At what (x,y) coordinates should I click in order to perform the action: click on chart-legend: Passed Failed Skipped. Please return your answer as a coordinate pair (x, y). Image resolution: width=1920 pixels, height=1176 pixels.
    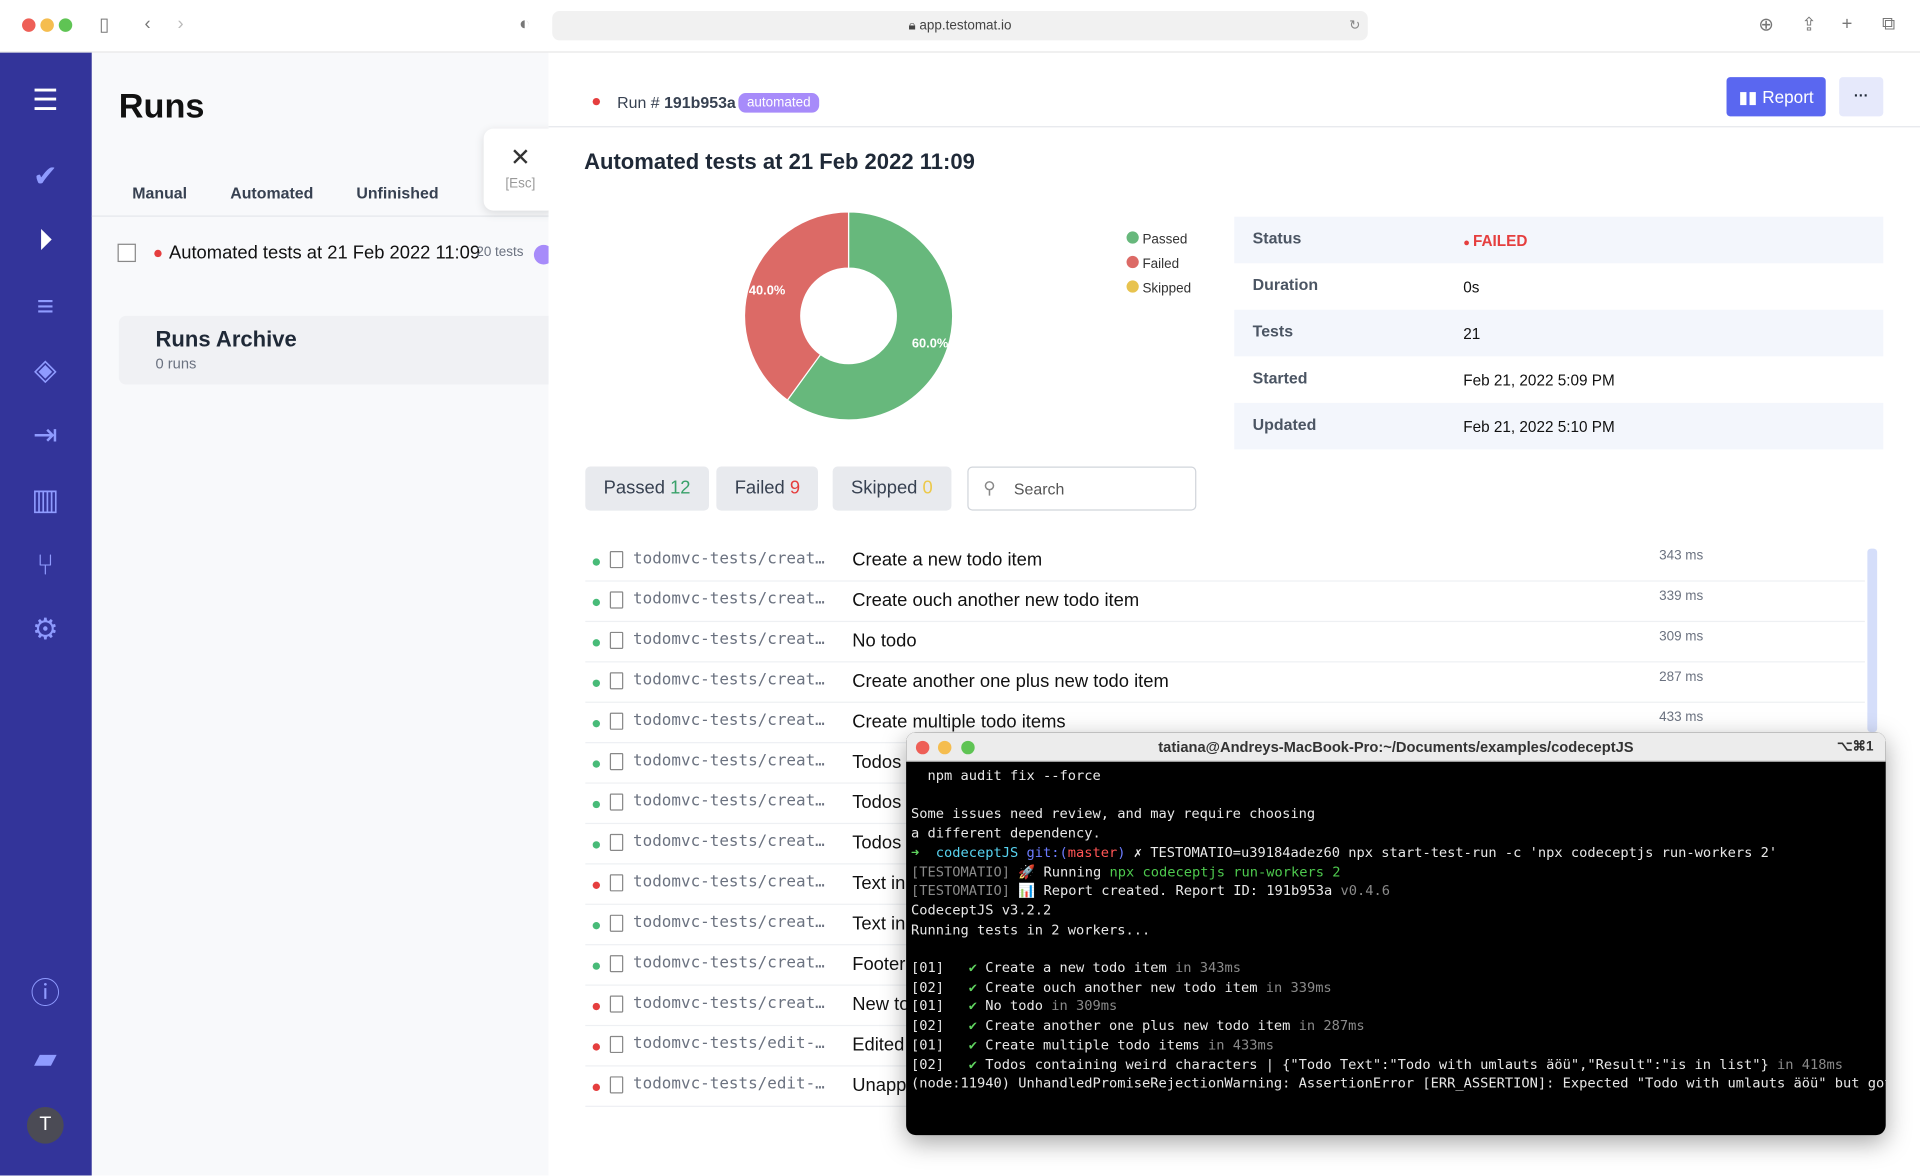
    Looking at the image, I should click on (1159, 267).